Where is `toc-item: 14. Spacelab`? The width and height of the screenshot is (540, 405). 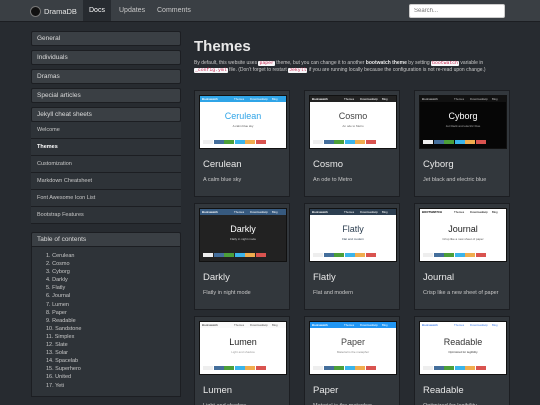 toc-item: 14. Spacelab is located at coordinates (113, 361).